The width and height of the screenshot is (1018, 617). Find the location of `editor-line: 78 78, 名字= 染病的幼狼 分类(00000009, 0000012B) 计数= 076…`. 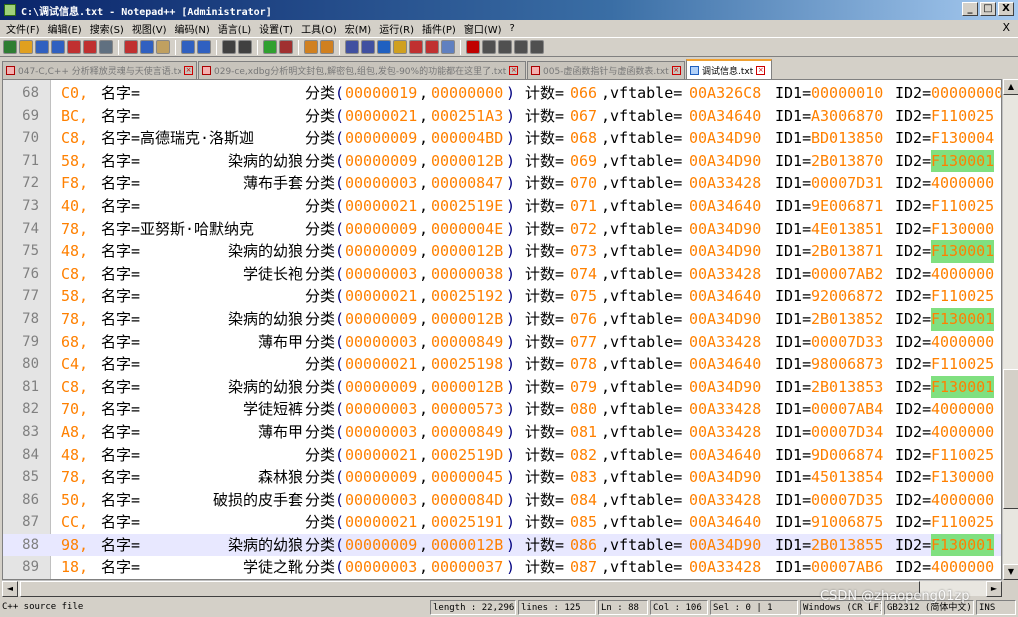

editor-line: 78 78, 名字= 染病的幼狼 分类(00000009, 0000012B) 计数= 076… is located at coordinates (502, 319).